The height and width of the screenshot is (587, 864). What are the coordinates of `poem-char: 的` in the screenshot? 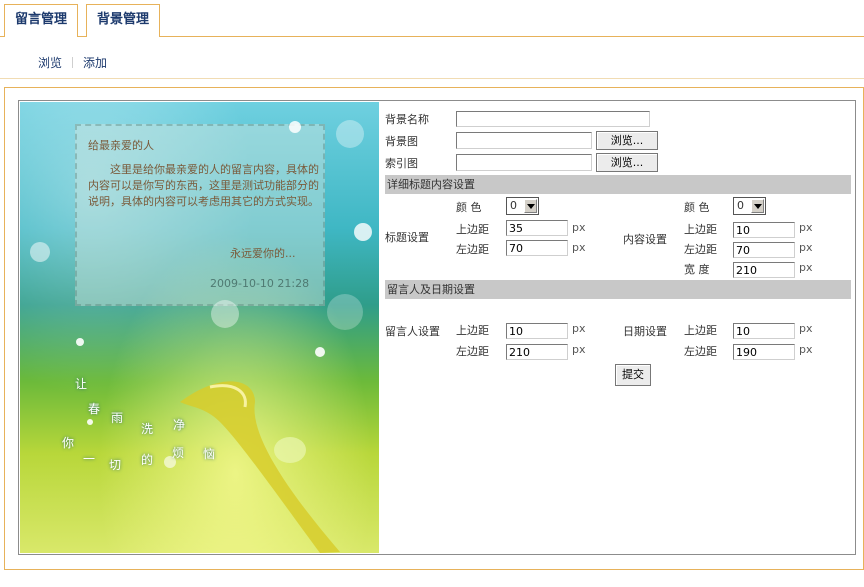 It's located at (147, 460).